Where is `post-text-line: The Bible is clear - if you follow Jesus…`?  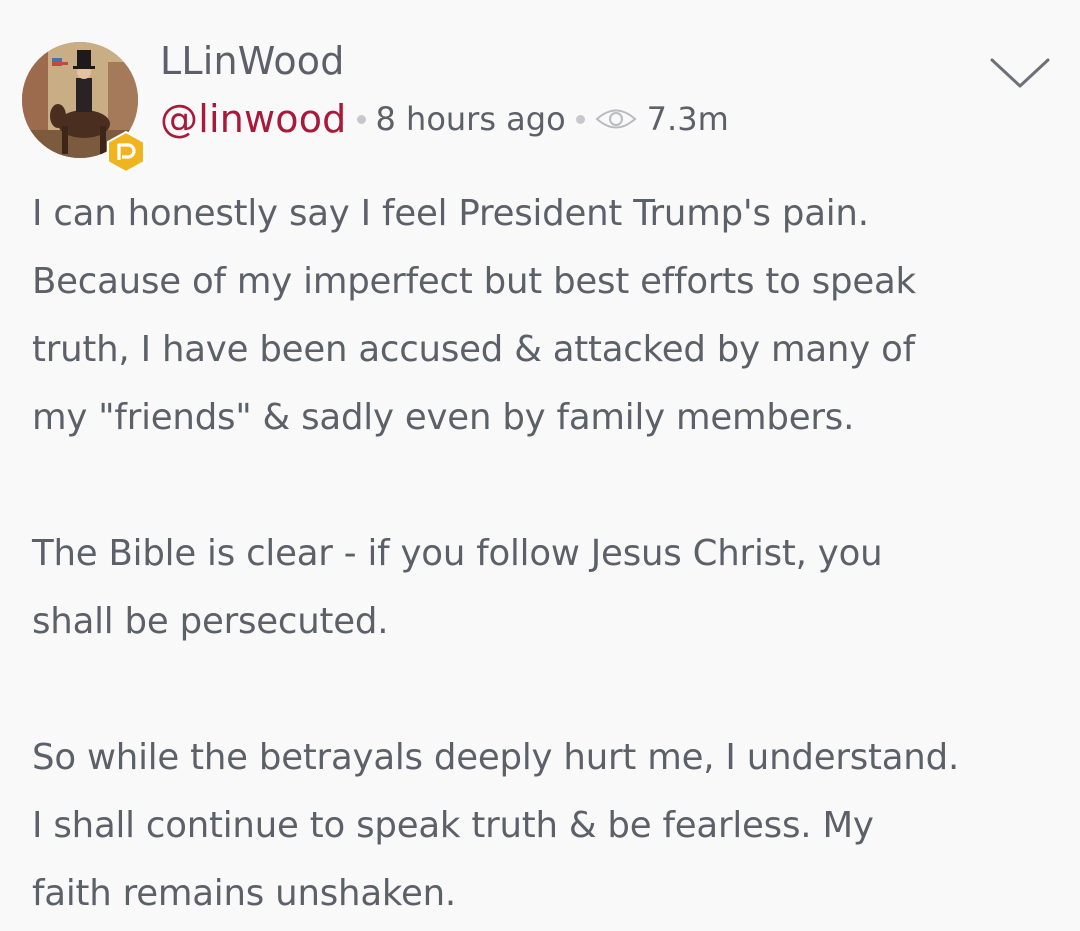
post-text-line: The Bible is clear - if you follow Jesus… is located at coordinates (457, 553).